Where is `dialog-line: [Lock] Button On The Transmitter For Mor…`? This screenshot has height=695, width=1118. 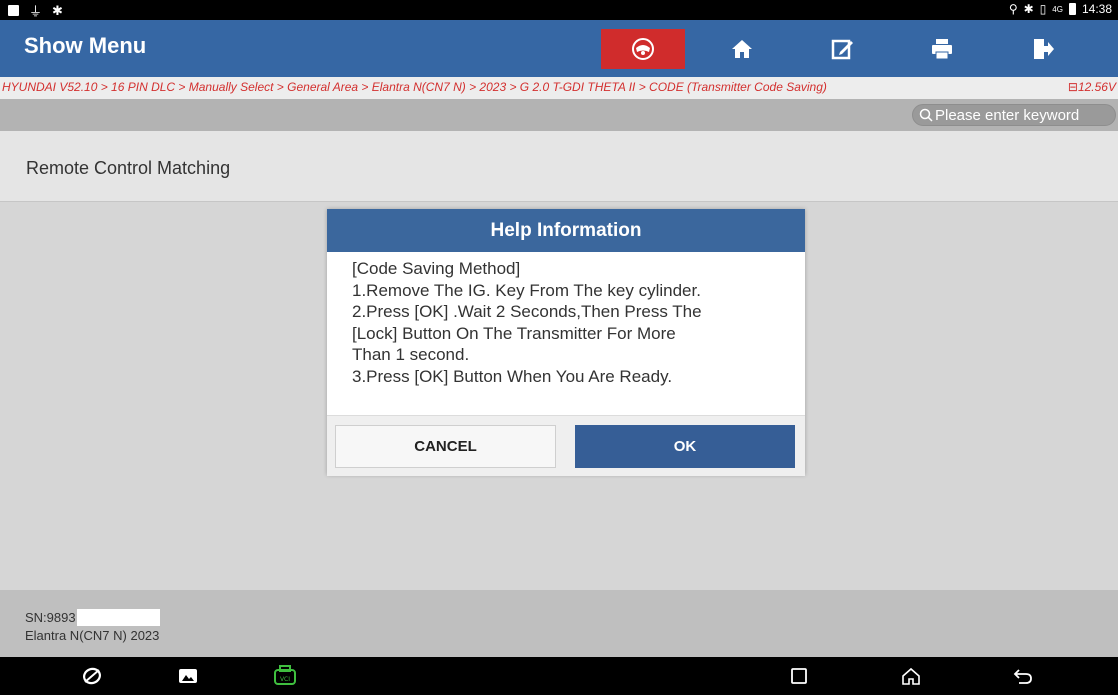
dialog-line: [Lock] Button On The Transmitter For Mor… is located at coordinates (514, 333).